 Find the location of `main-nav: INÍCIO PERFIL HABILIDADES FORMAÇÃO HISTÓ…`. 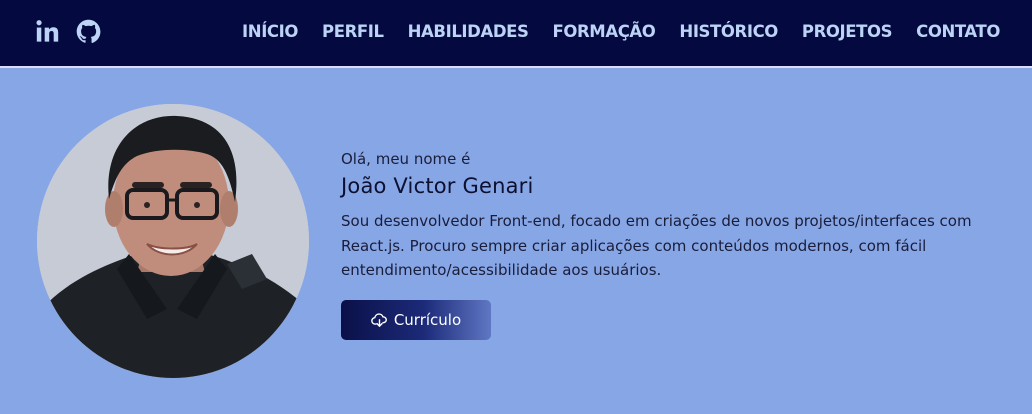

main-nav: INÍCIO PERFIL HABILIDADES FORMAÇÃO HISTÓ… is located at coordinates (621, 31).